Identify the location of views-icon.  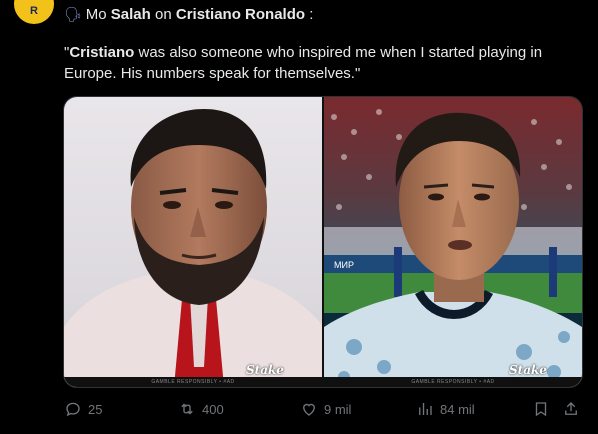
(425, 409).